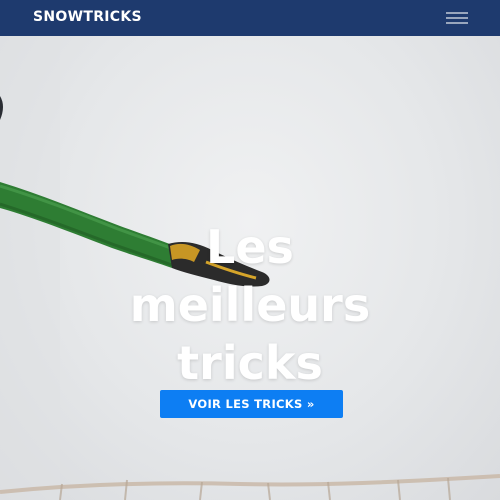 The height and width of the screenshot is (500, 500). What do you see at coordinates (458, 18) in the screenshot?
I see `hamburger-menu-icon` at bounding box center [458, 18].